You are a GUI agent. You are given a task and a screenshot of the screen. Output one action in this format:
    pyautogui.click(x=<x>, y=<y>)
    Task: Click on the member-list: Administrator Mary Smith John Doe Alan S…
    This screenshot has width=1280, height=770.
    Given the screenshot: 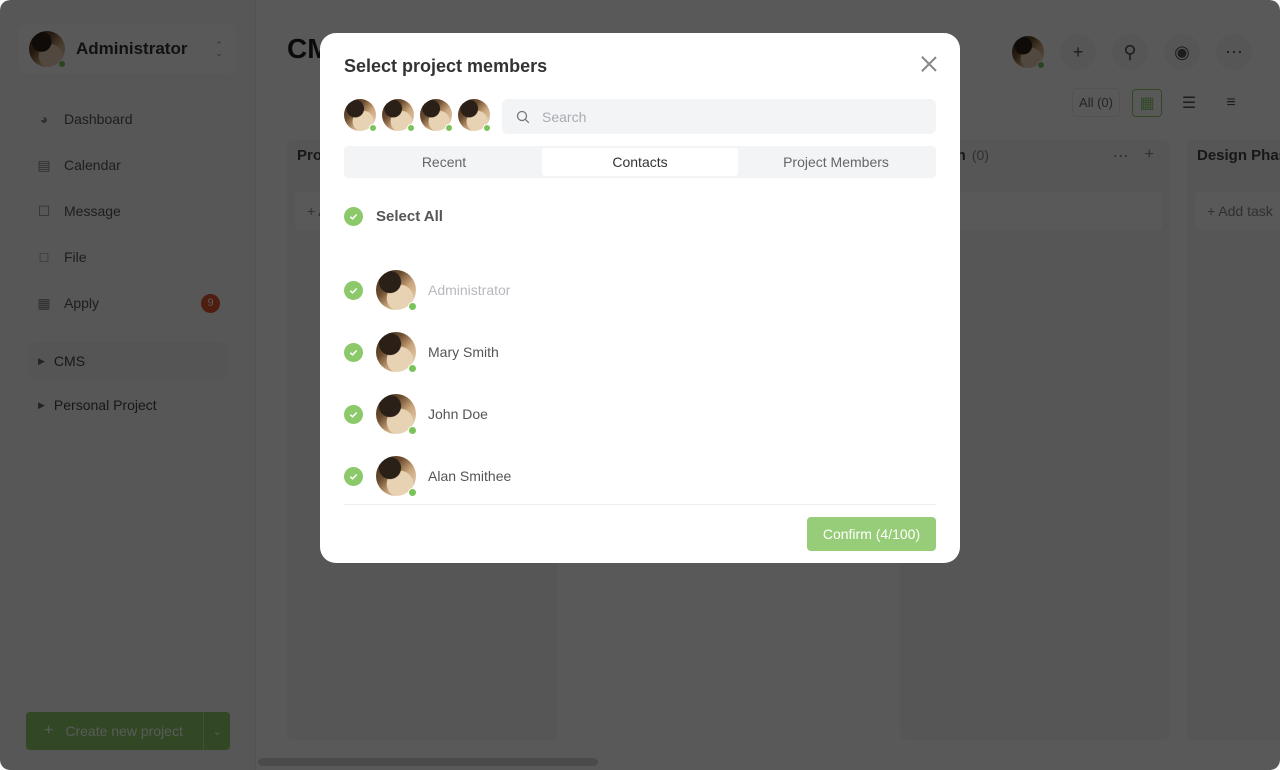 What is the action you would take?
    pyautogui.click(x=640, y=383)
    